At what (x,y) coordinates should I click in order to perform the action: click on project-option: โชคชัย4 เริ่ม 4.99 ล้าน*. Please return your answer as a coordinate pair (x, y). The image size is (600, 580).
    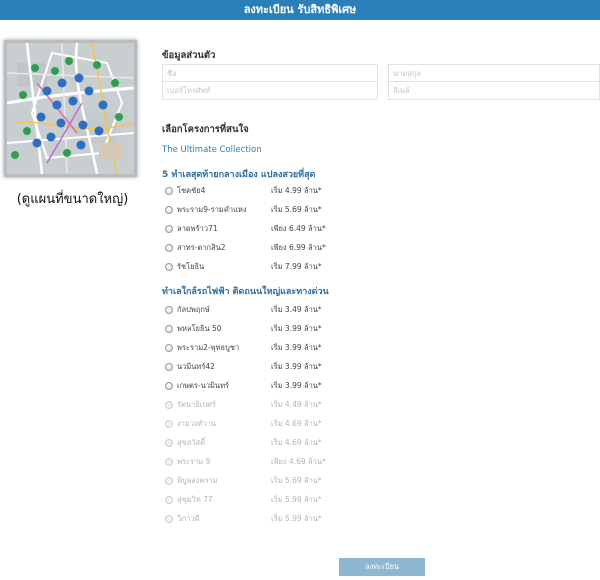
    Looking at the image, I should click on (243, 191).